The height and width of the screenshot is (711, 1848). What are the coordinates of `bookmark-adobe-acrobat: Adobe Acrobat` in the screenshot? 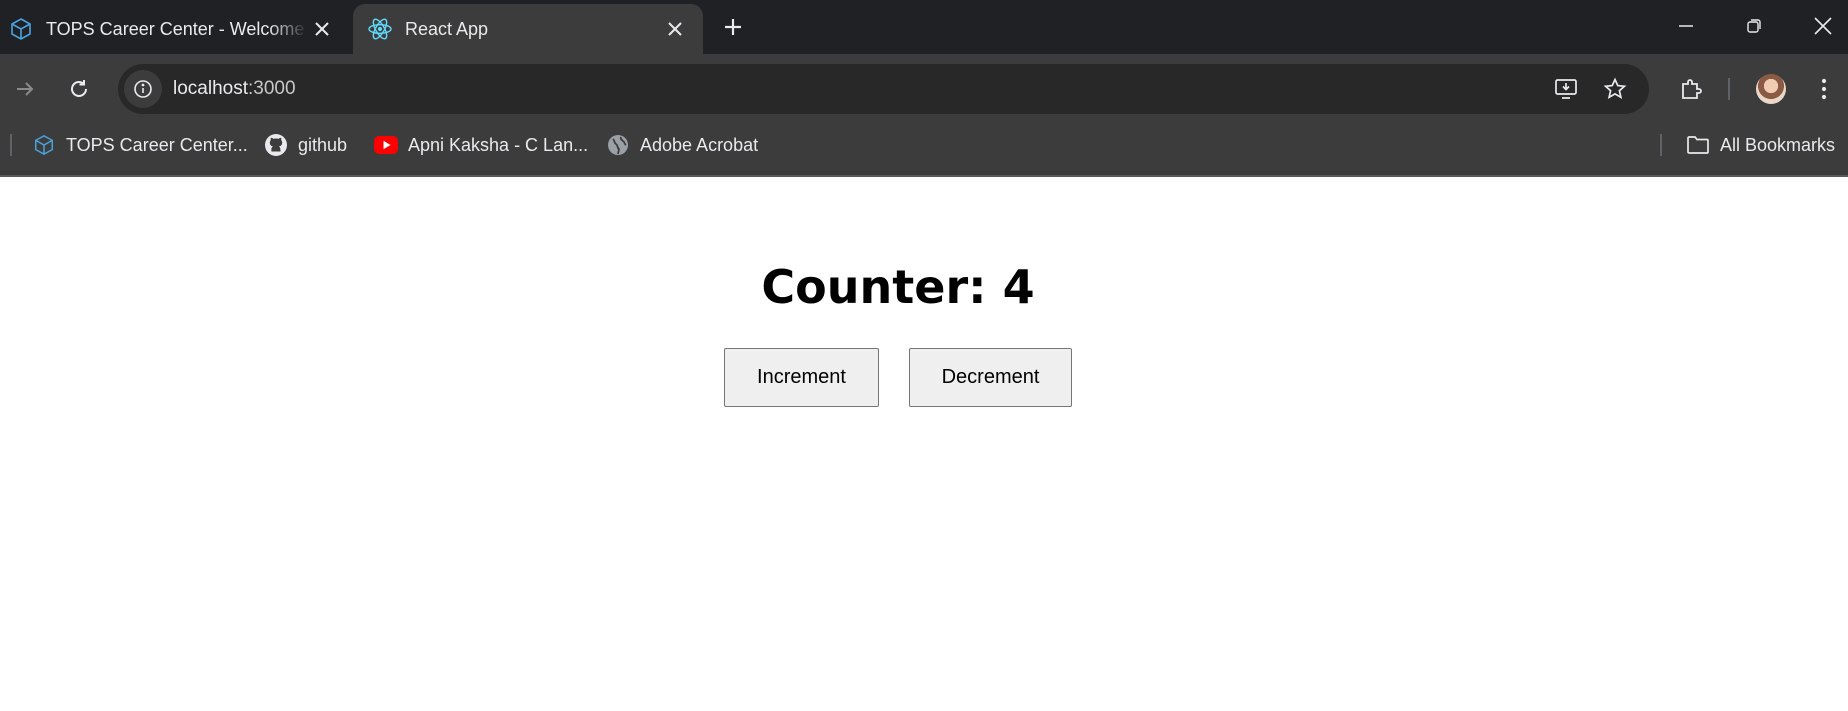 It's located at (682, 145).